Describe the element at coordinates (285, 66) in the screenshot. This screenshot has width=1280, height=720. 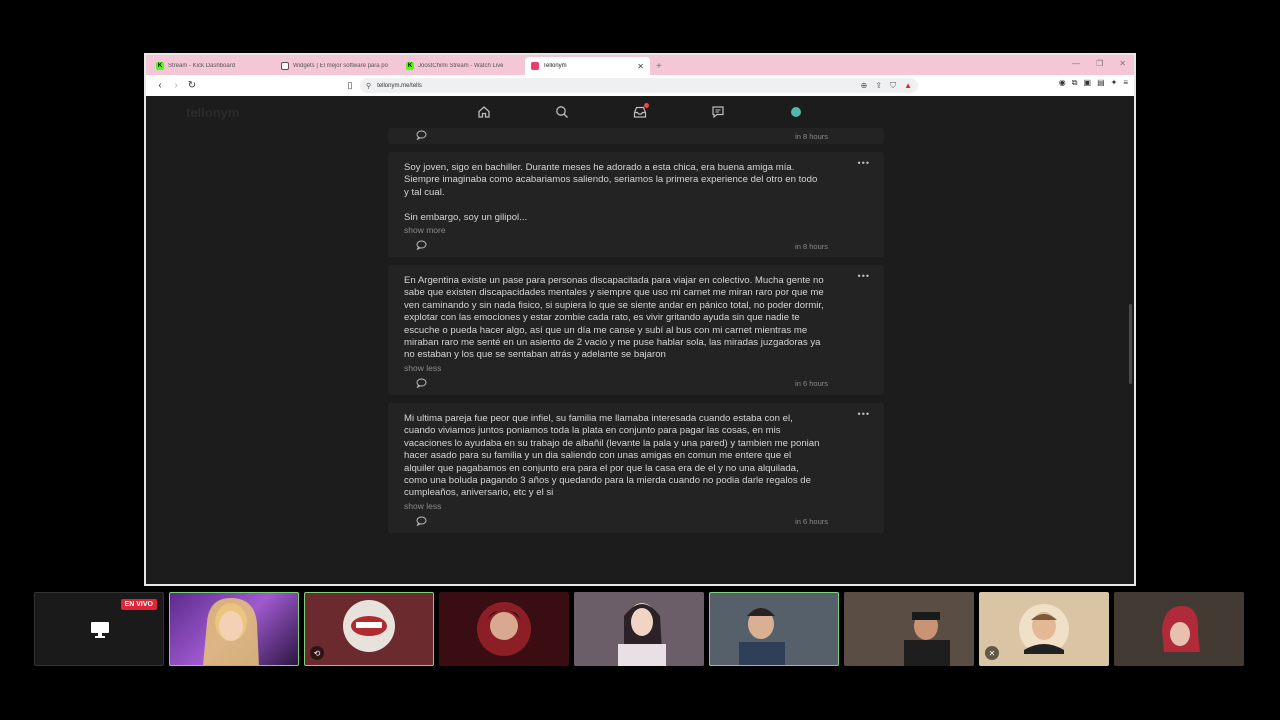
I see `github-favicon-icon` at that location.